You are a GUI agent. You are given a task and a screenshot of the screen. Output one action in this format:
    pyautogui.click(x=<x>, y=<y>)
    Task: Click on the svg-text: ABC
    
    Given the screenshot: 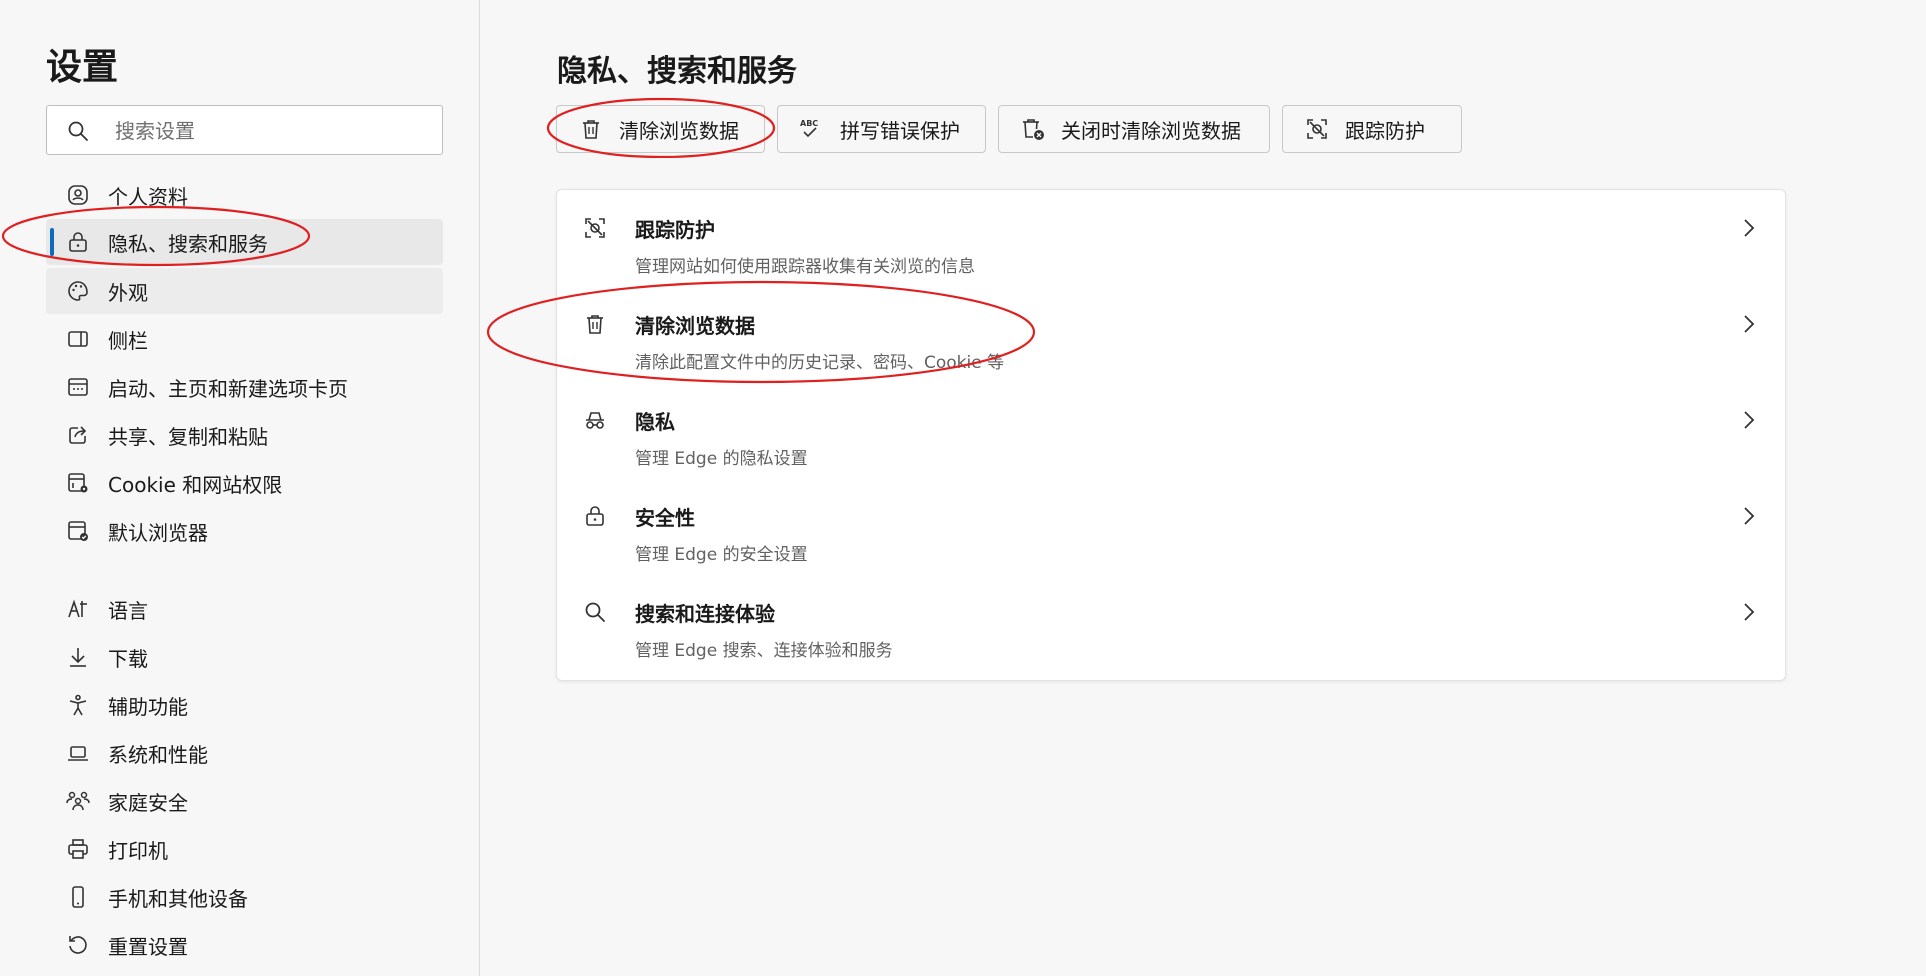 What is the action you would take?
    pyautogui.click(x=809, y=123)
    